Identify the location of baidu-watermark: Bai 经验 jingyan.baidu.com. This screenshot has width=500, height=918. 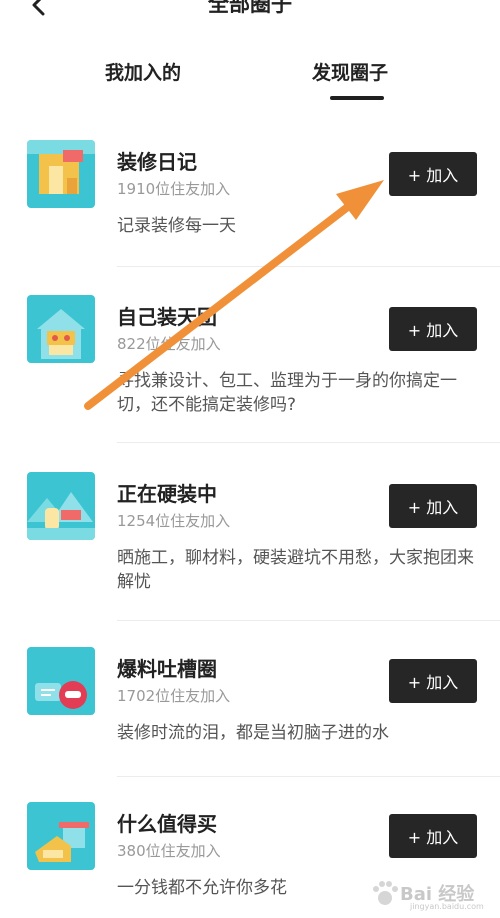
(430, 893).